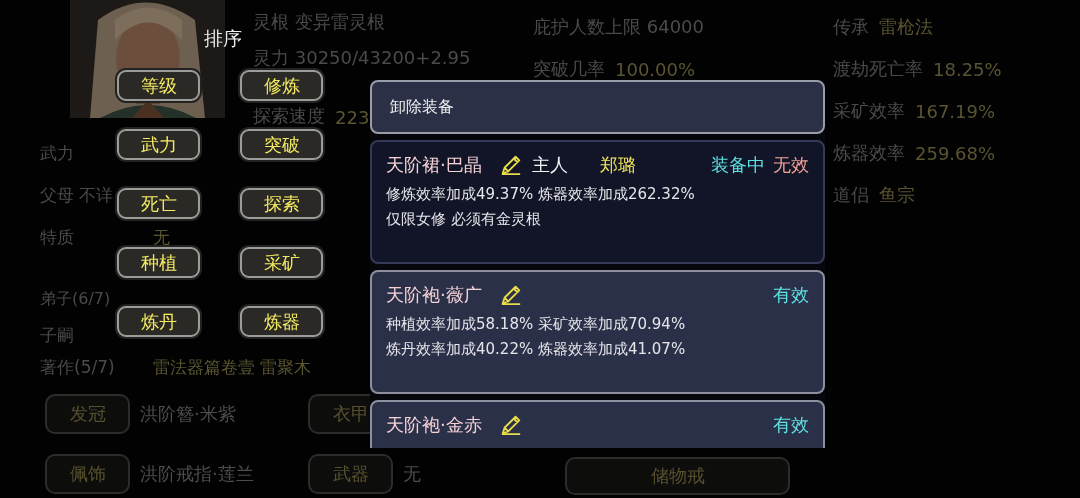 The height and width of the screenshot is (498, 1080). I want to click on stat-label: 特质, so click(57, 237).